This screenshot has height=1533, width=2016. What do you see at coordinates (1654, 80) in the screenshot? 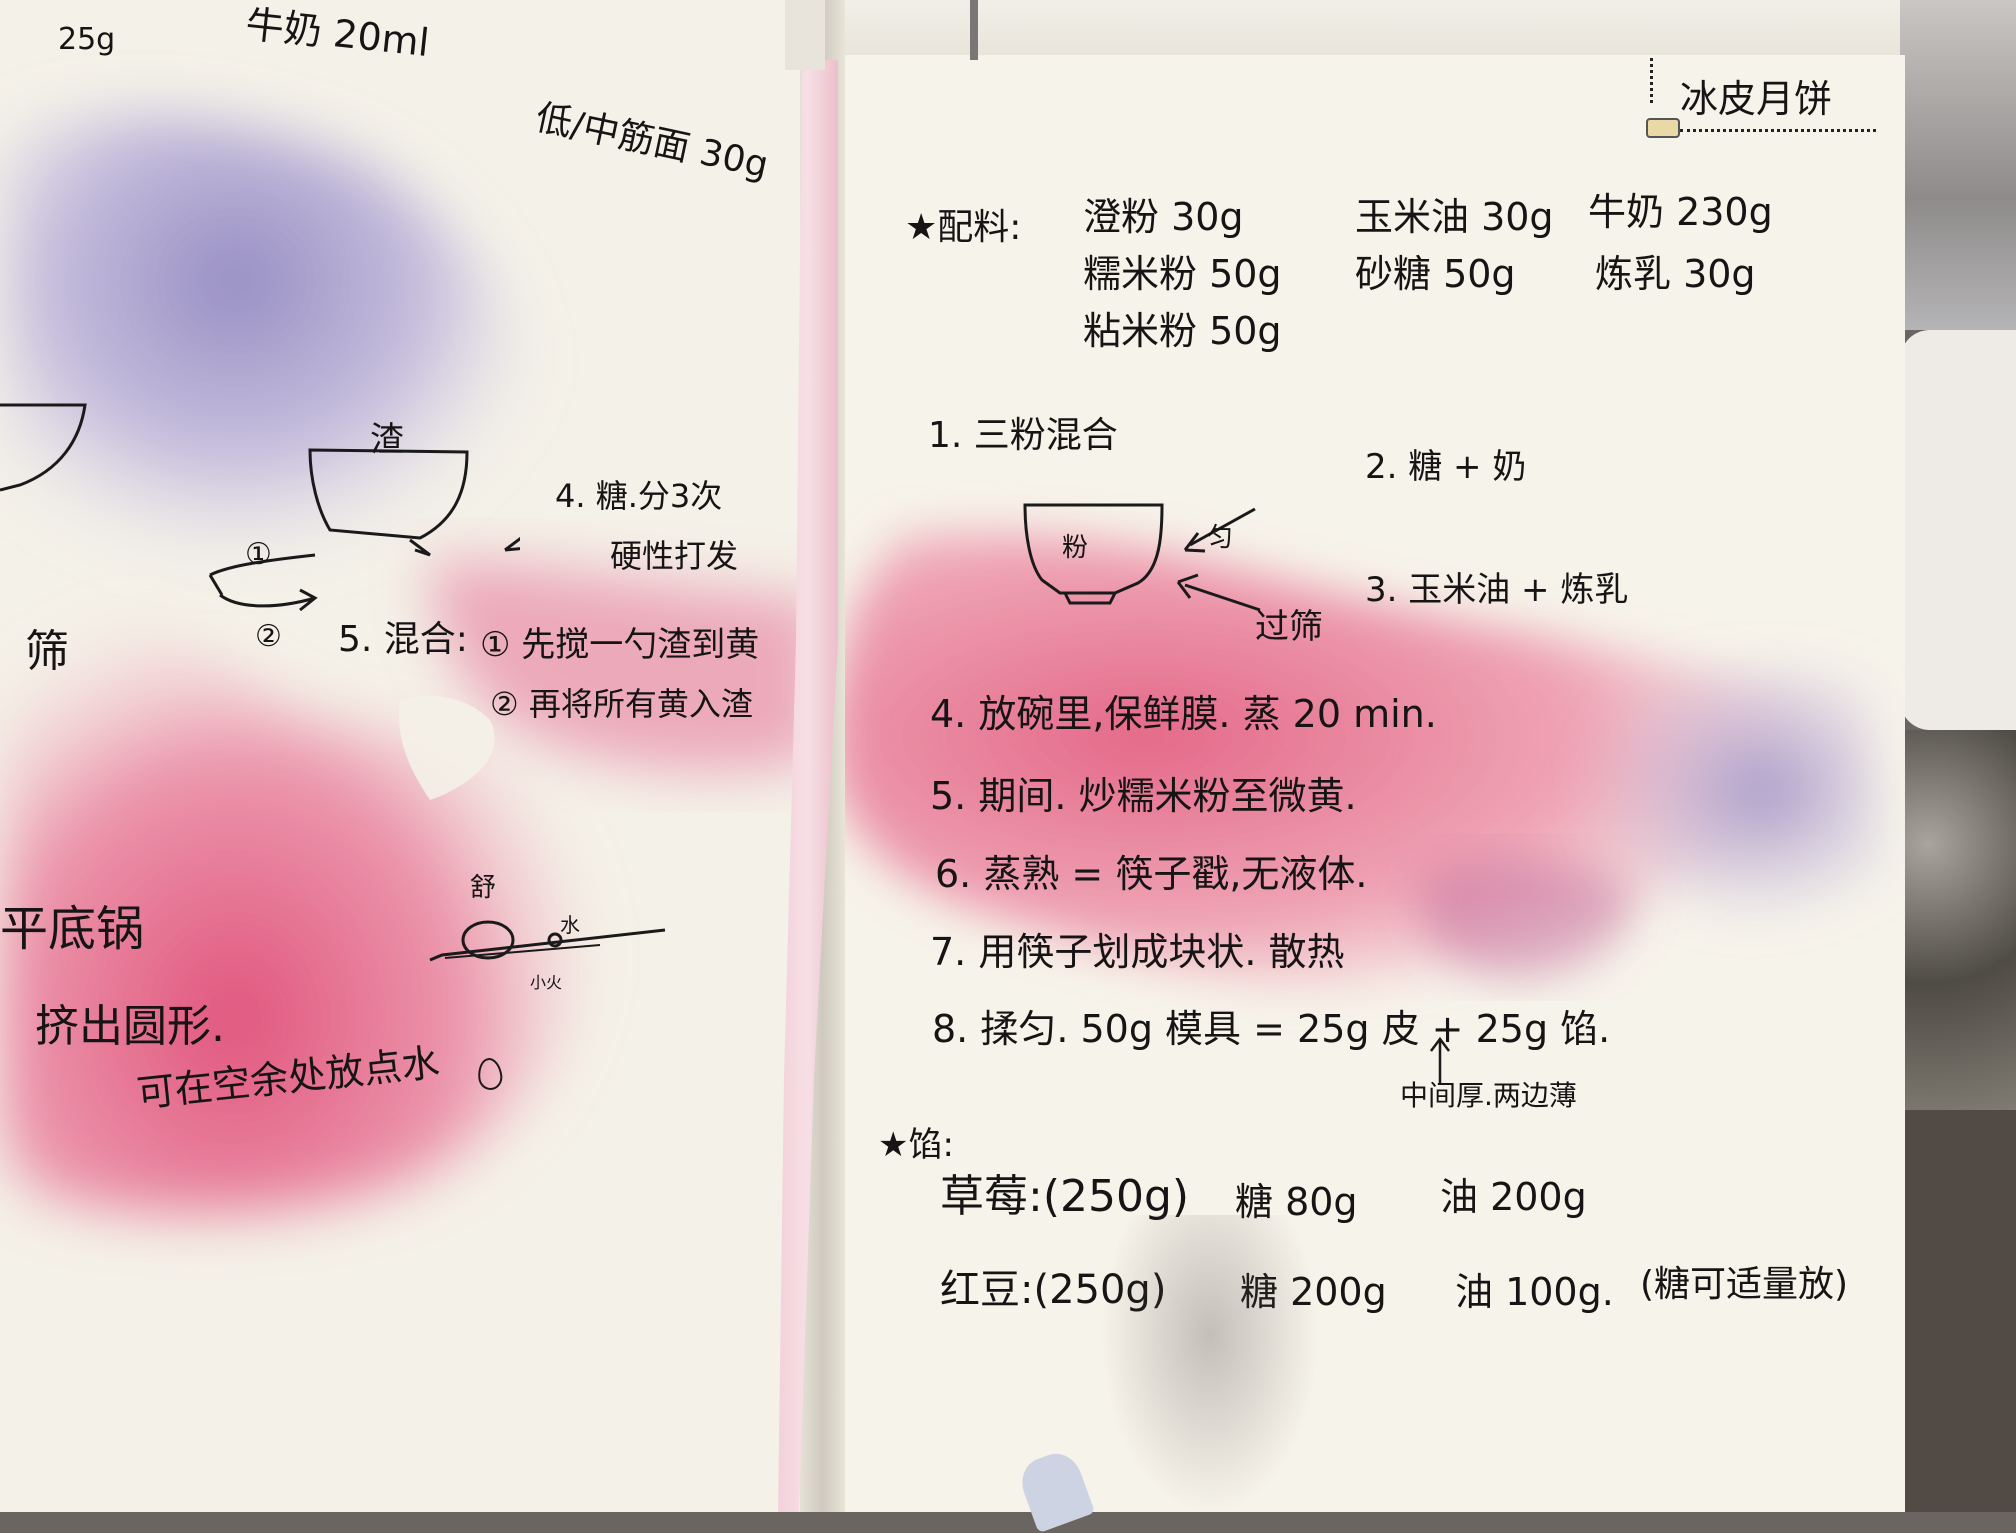
I see `title-dots` at bounding box center [1654, 80].